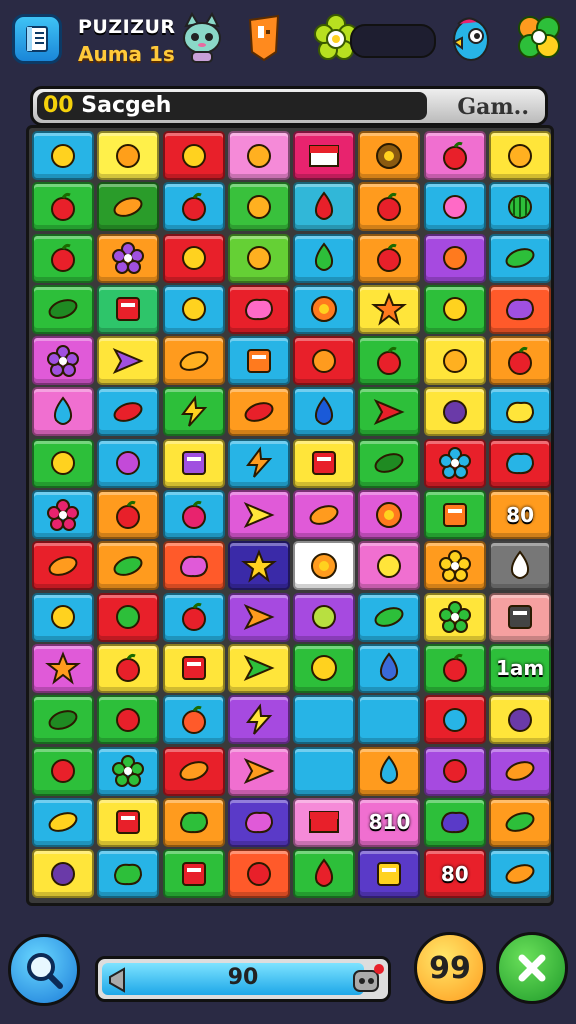  I want to click on search-input: 00 Sacgeh, so click(232, 106).